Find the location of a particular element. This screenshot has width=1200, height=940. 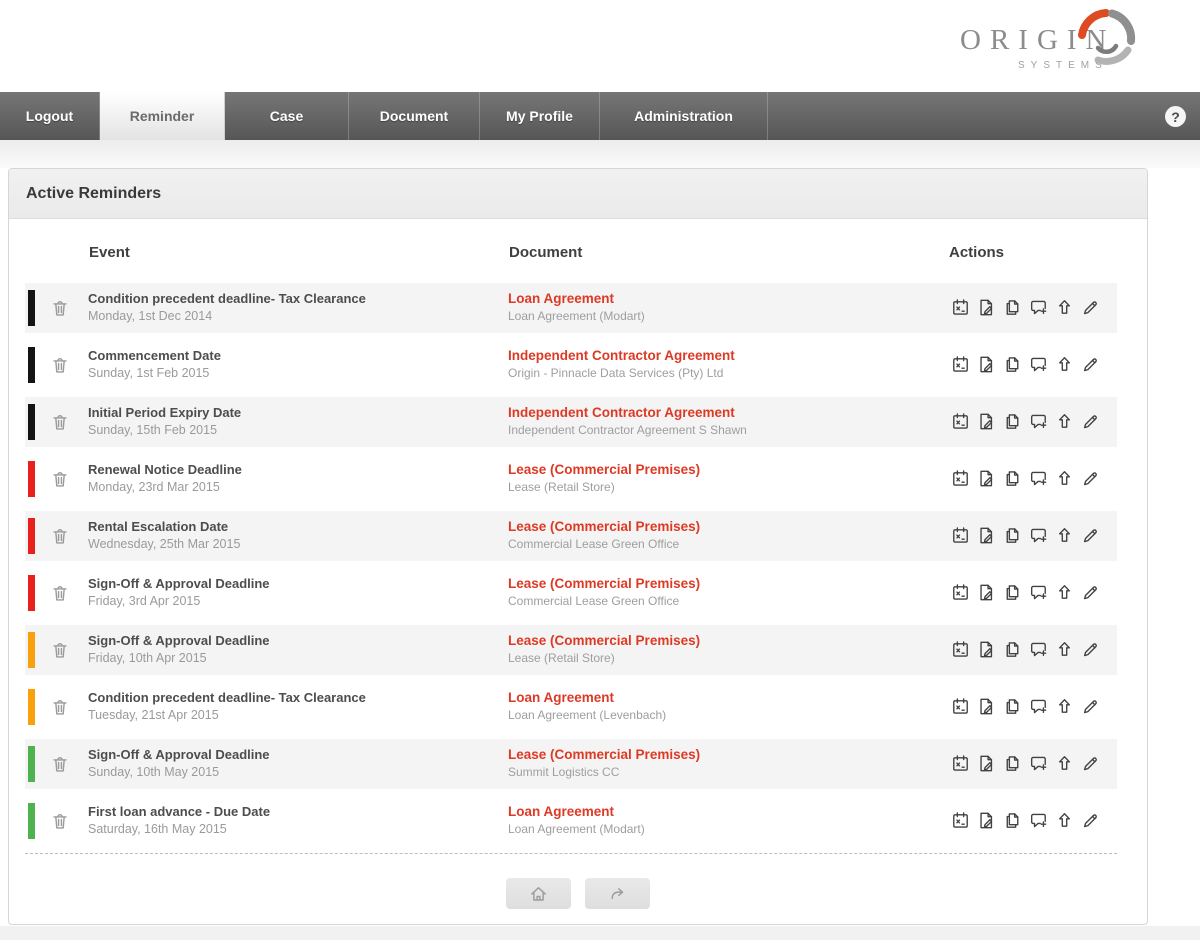

status-color-bar is located at coordinates (31, 422).